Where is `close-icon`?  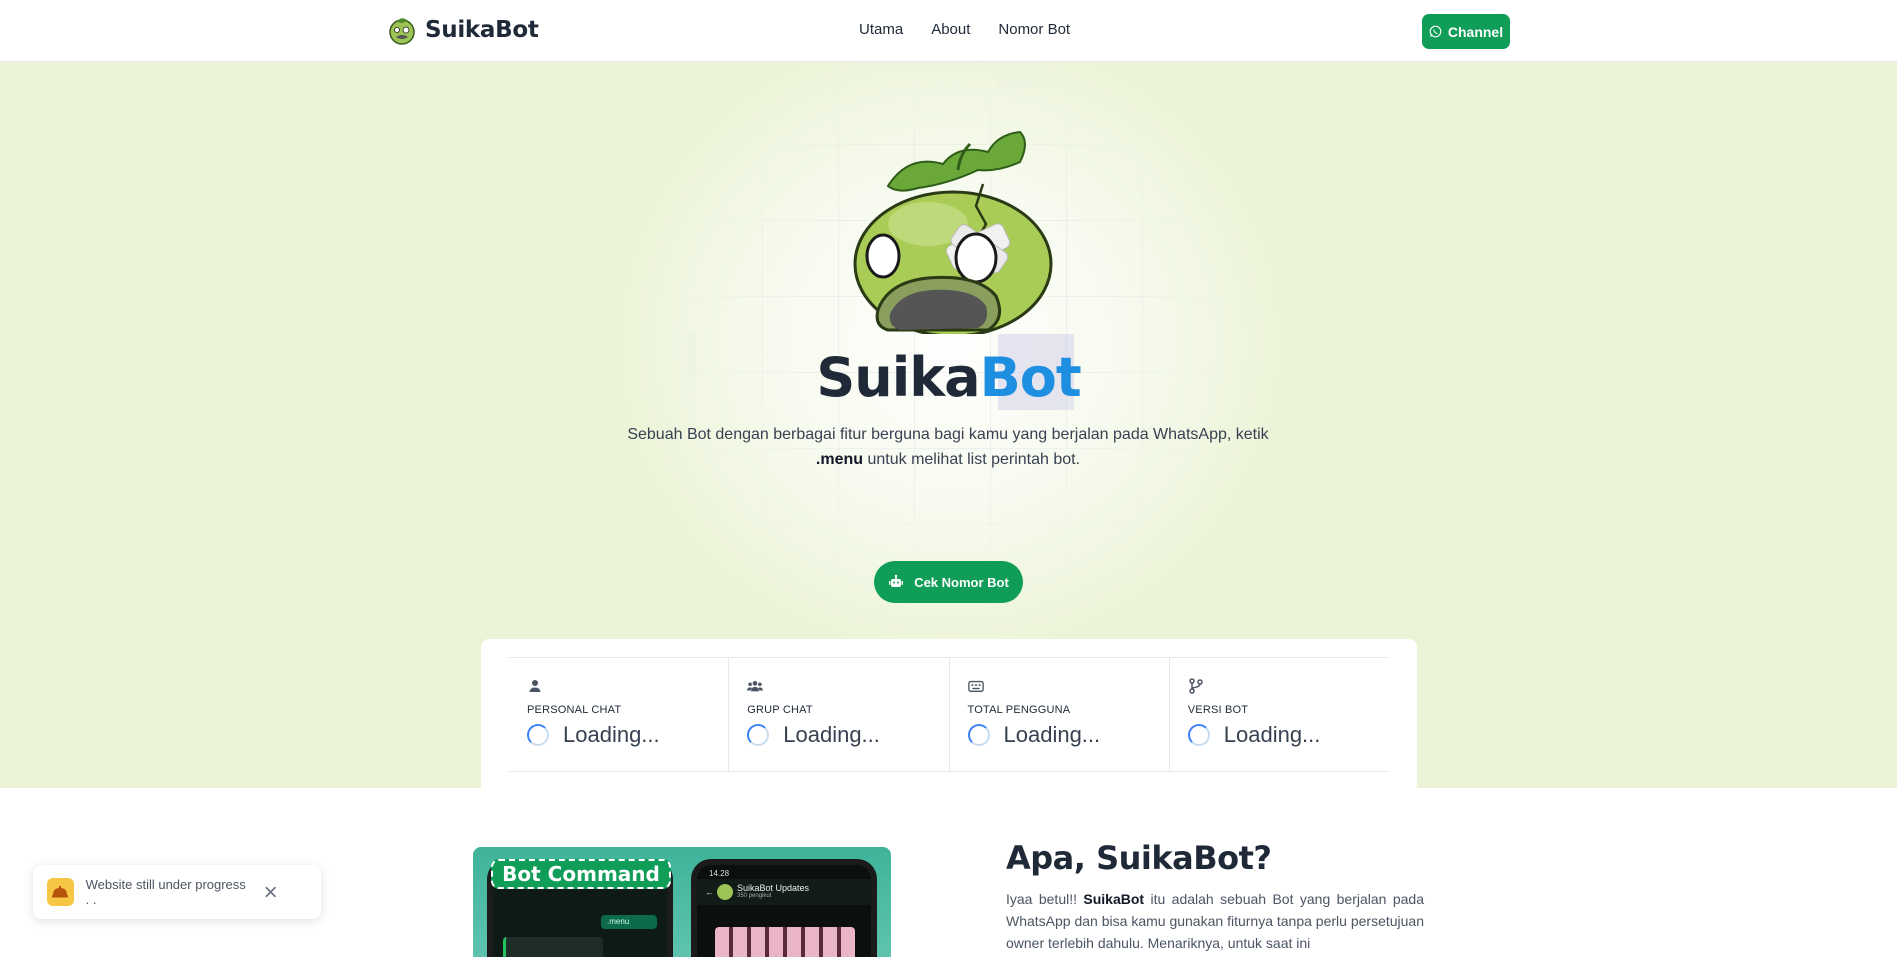 close-icon is located at coordinates (270, 892).